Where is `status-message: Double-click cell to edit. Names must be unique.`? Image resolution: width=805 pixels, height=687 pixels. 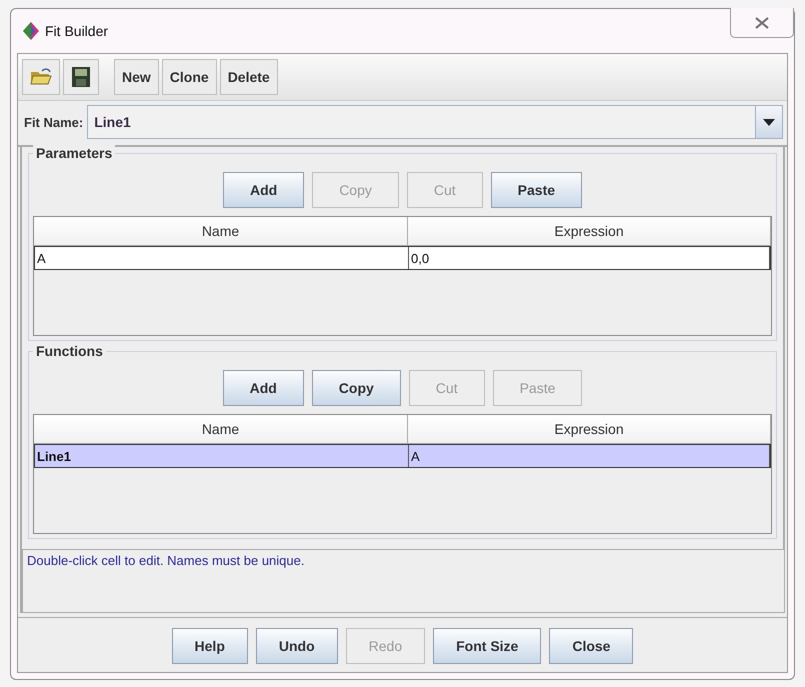 status-message: Double-click cell to edit. Names must be unique. is located at coordinates (165, 560).